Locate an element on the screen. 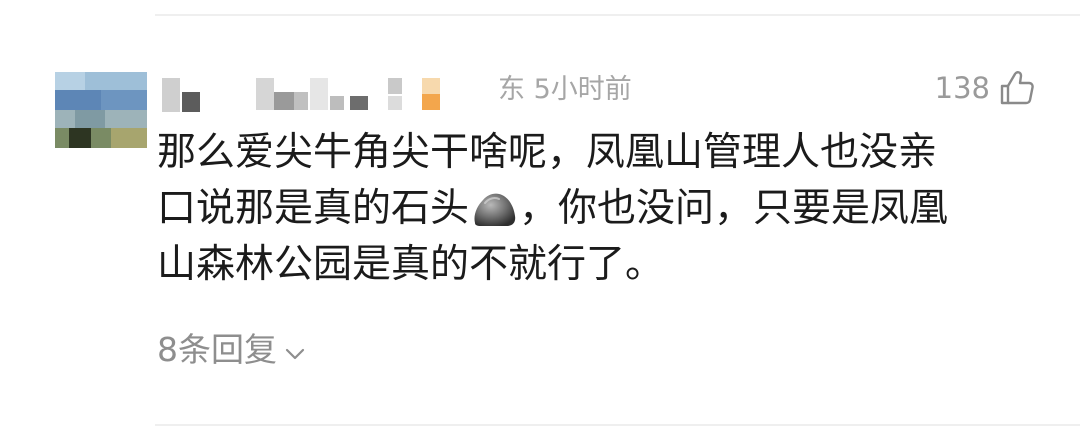 The image size is (1080, 442). replies-label: 8条回复 is located at coordinates (217, 349).